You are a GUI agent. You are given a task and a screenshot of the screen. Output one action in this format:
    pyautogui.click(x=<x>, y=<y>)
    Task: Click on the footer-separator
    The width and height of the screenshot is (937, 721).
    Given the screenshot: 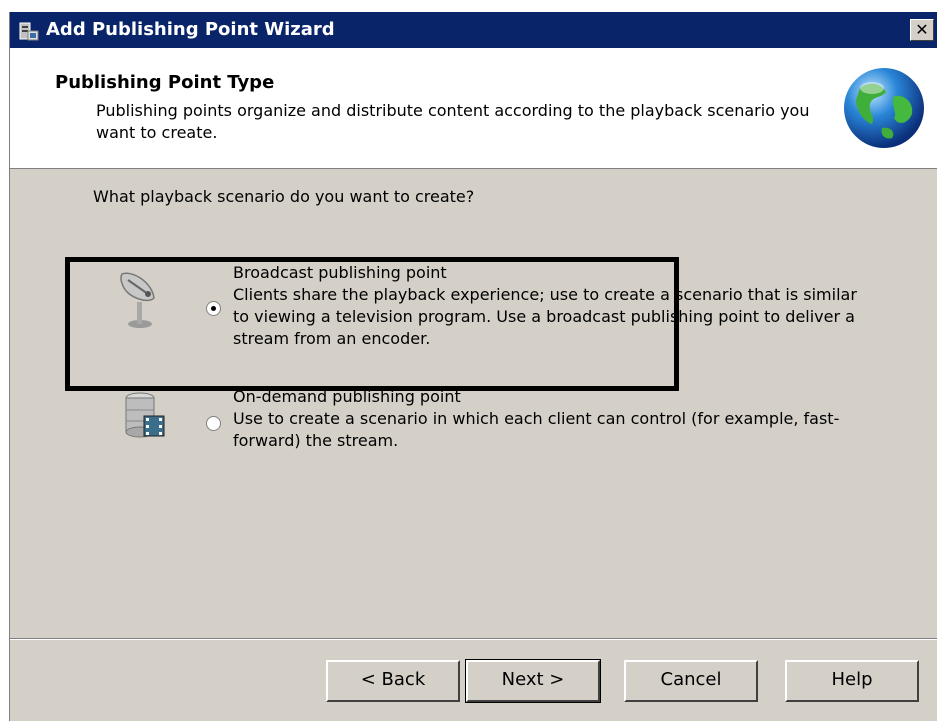 What is the action you would take?
    pyautogui.click(x=473, y=639)
    